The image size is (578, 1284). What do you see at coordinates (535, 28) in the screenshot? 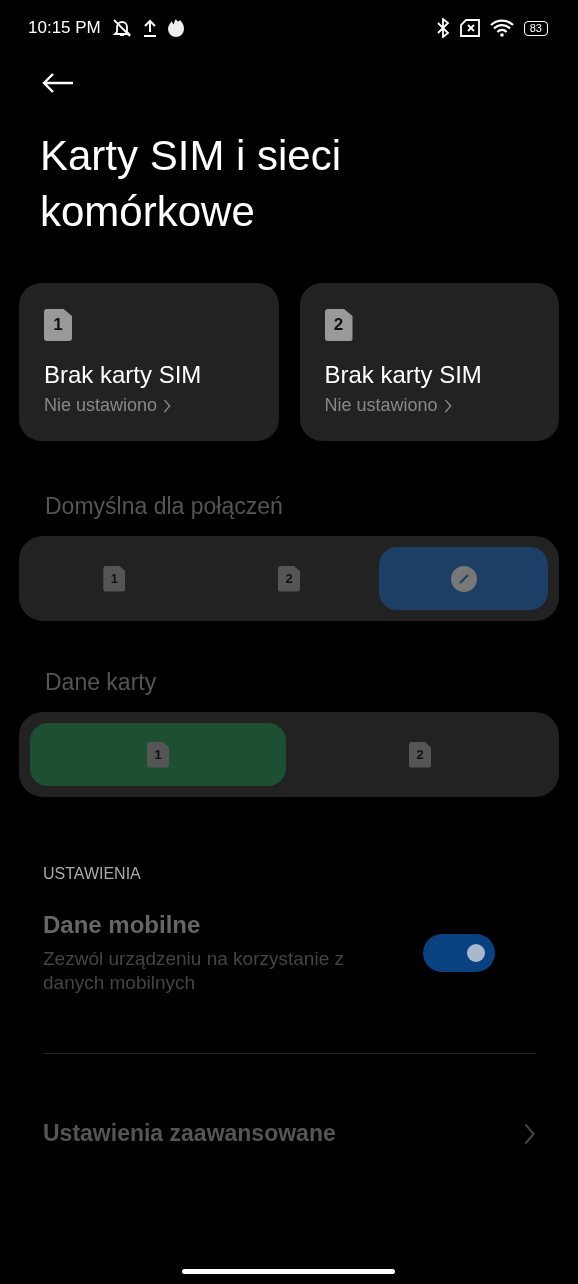
I see `battery-level: 83` at bounding box center [535, 28].